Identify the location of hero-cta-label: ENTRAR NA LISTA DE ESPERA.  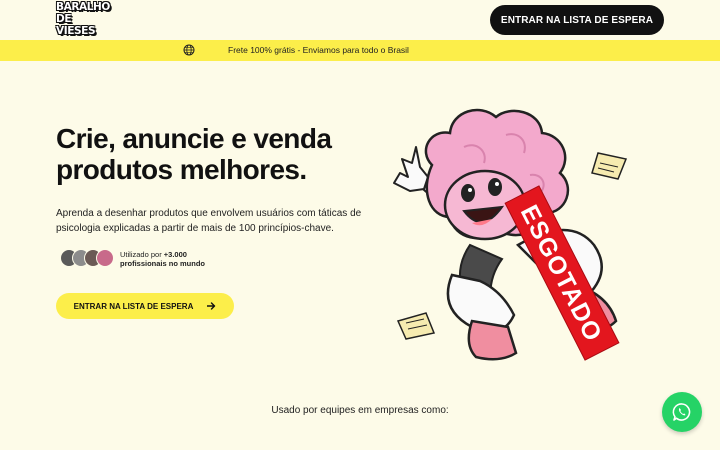
(133, 306).